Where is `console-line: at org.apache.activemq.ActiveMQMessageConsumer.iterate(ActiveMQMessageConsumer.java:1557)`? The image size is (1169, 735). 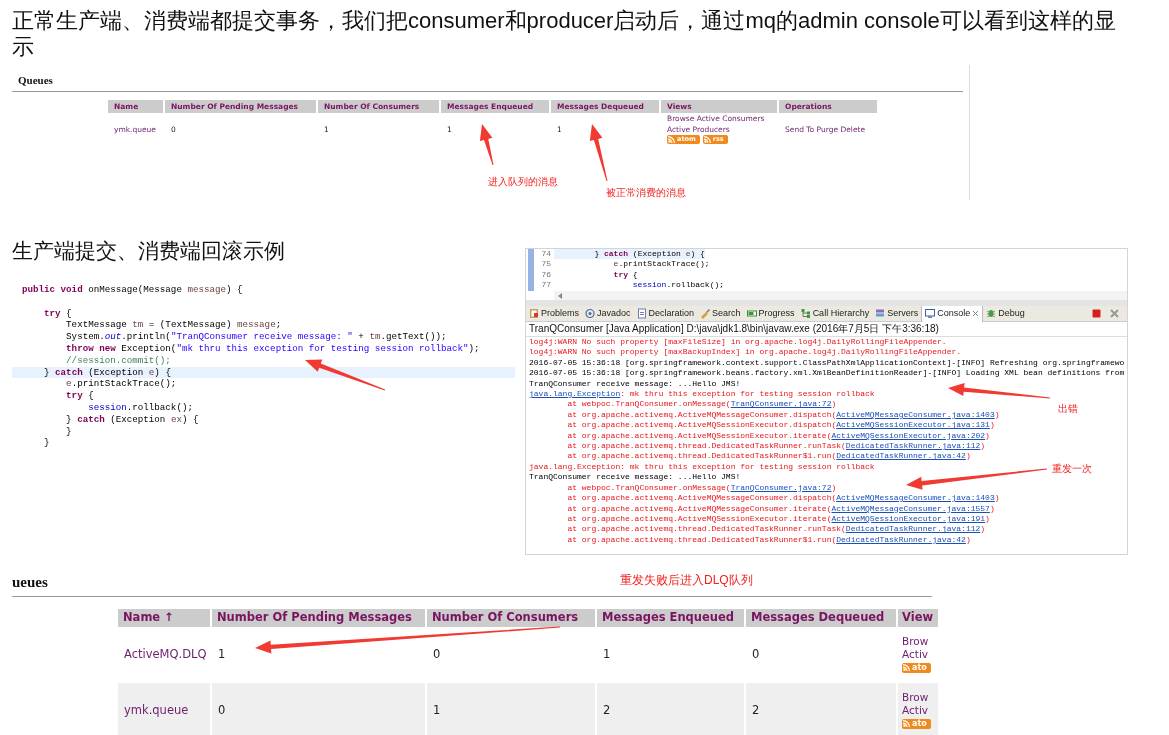 console-line: at org.apache.activemq.ActiveMQMessageConsumer.iterate(ActiveMQMessageConsumer.java:1557) is located at coordinates (780, 508).